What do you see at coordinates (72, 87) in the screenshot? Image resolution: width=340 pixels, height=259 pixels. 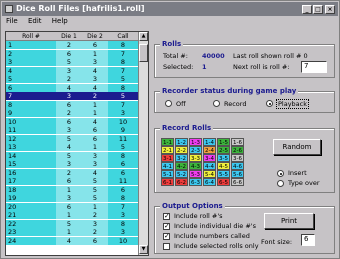 I see `table-row: 6448` at bounding box center [72, 87].